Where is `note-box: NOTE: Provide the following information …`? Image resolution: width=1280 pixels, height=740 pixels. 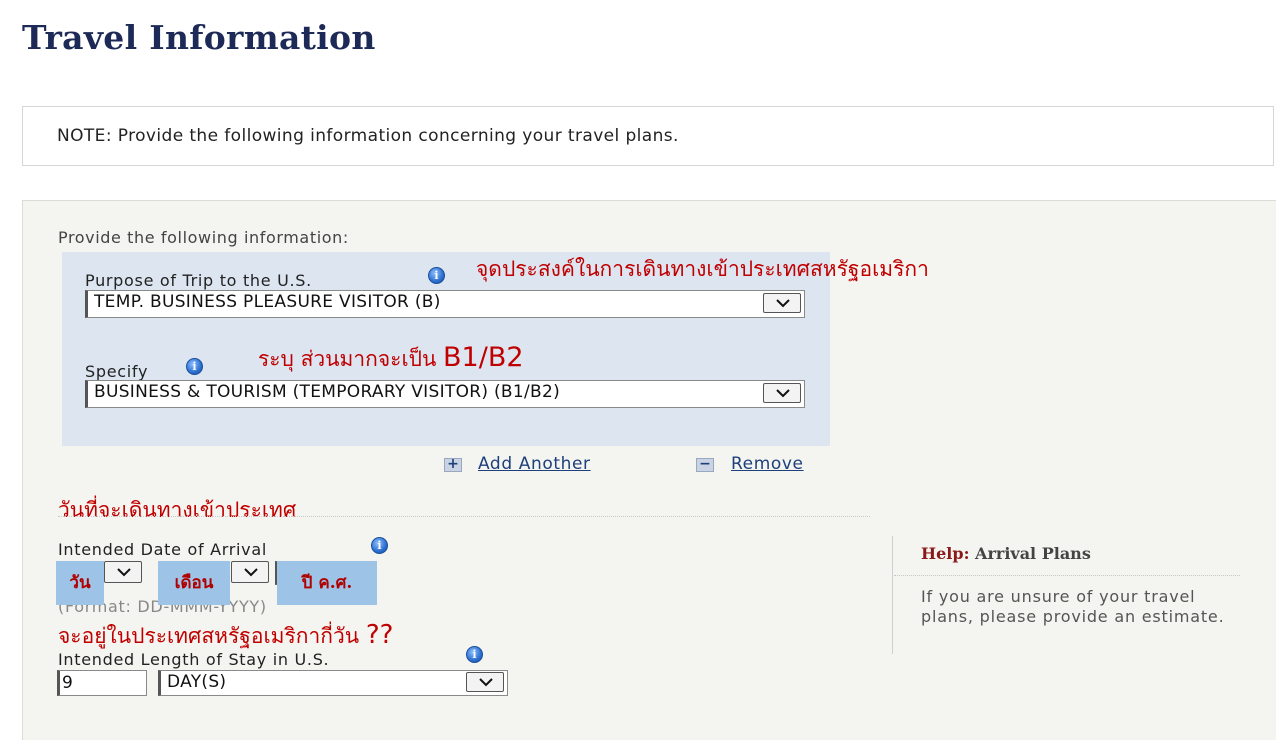 note-box: NOTE: Provide the following information … is located at coordinates (648, 136).